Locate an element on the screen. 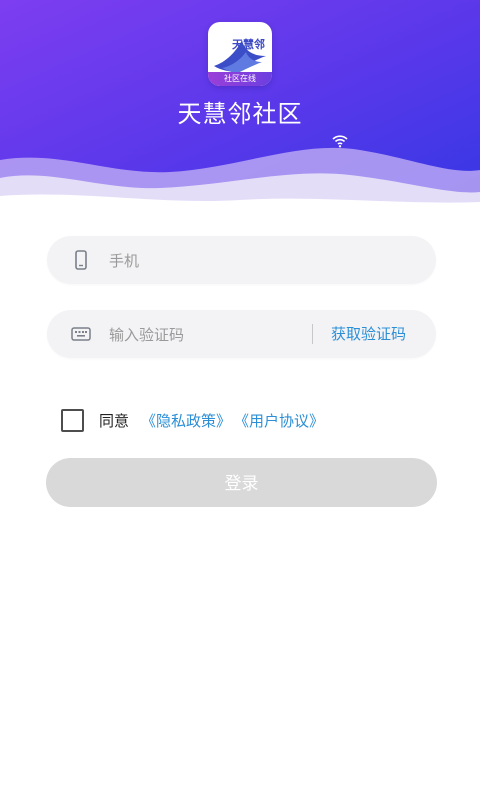 Image resolution: width=480 pixels, height=800 pixels. app-logo: 天慧邻 社区在线 is located at coordinates (240, 54).